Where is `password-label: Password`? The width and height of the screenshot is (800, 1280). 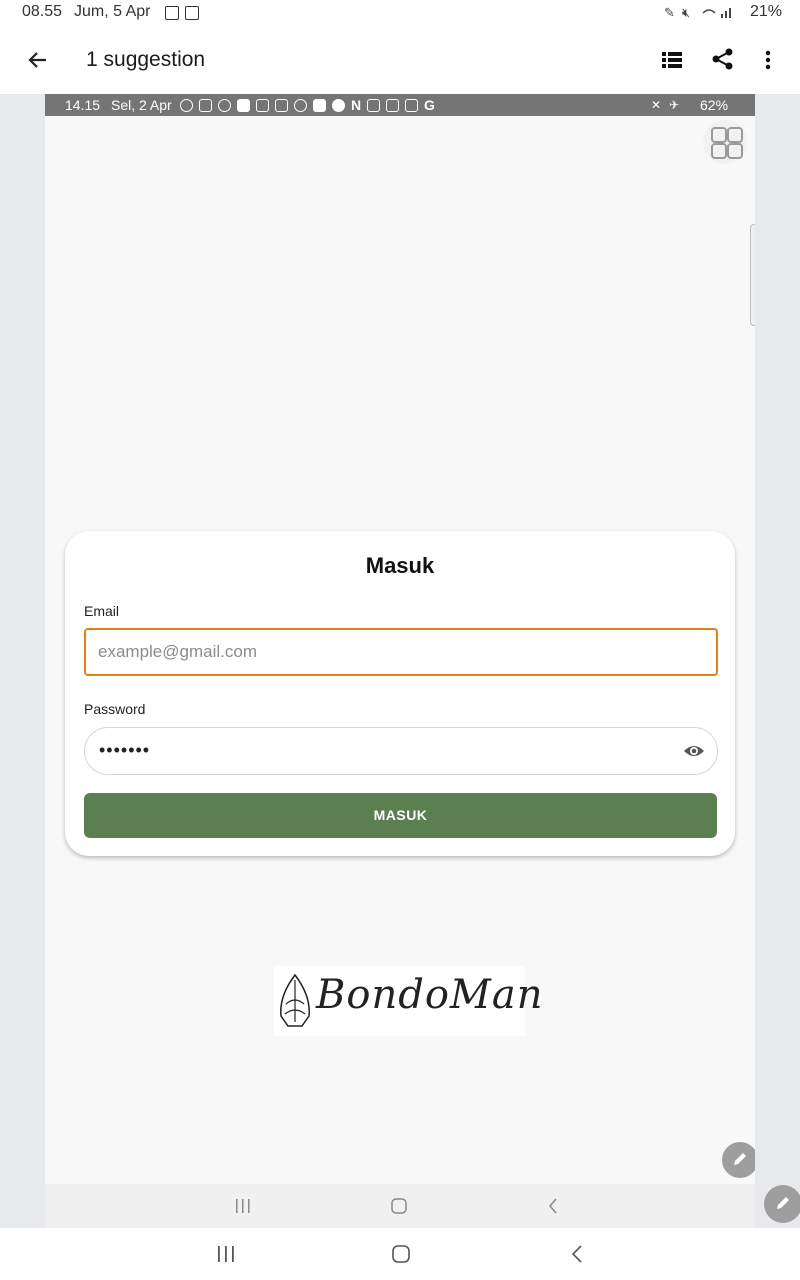
password-label: Password is located at coordinates (115, 709).